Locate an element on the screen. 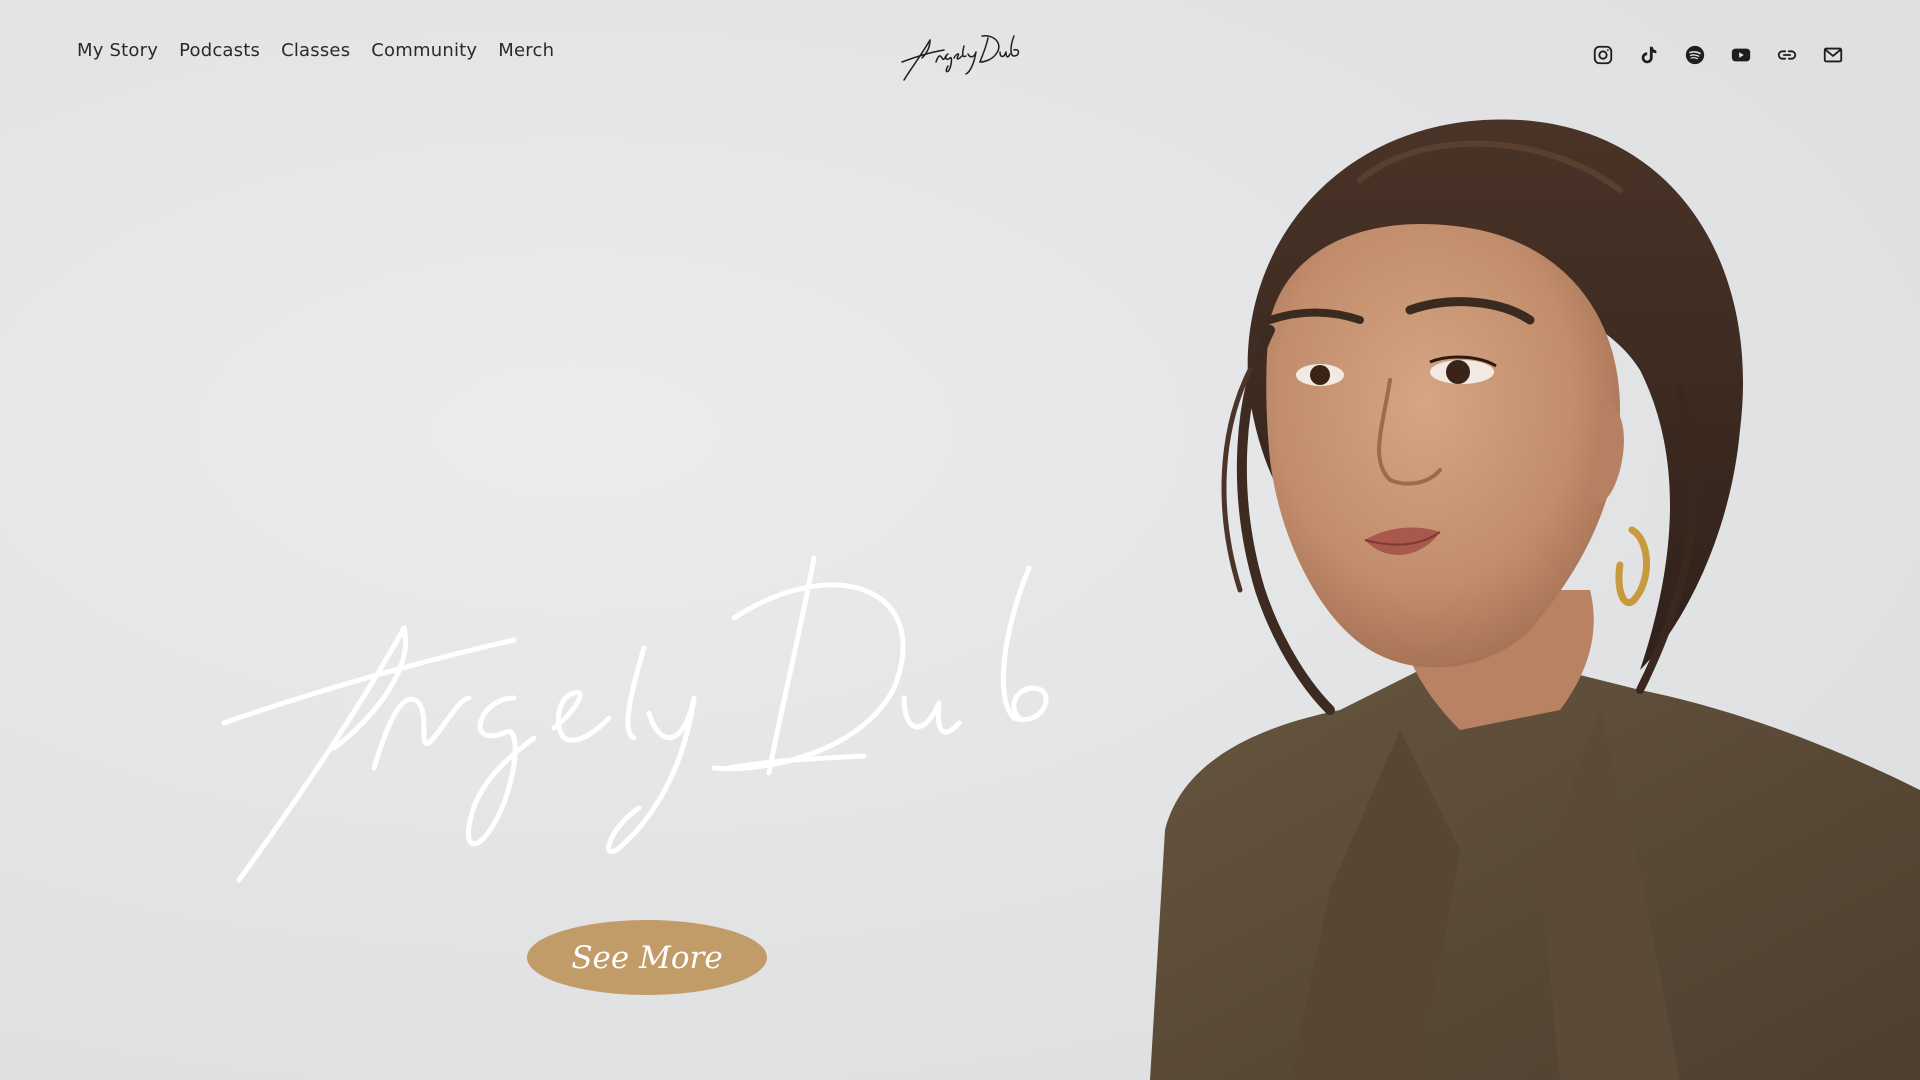 The width and height of the screenshot is (1920, 1080). nav-item-my-story: My Story is located at coordinates (117, 50).